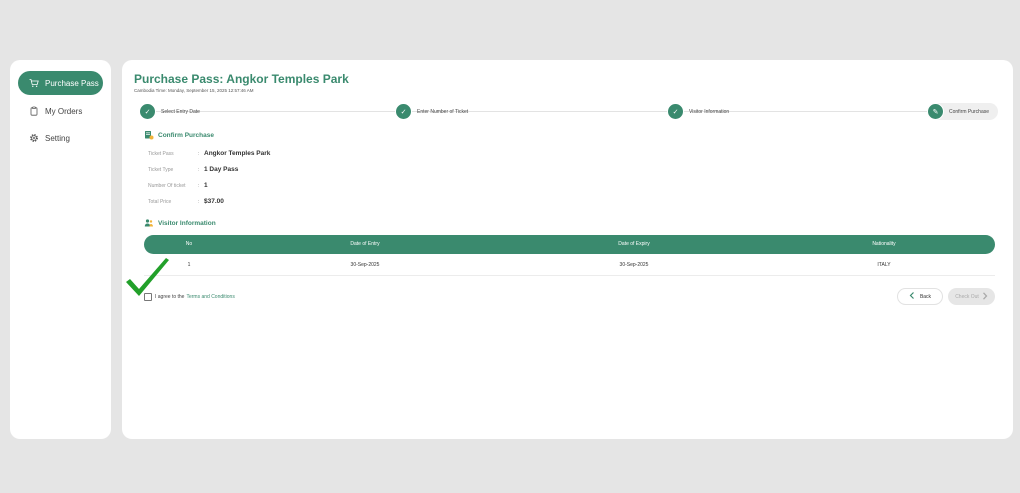 The image size is (1020, 493). Describe the element at coordinates (967, 296) in the screenshot. I see `check-out-label: Check Out` at that location.